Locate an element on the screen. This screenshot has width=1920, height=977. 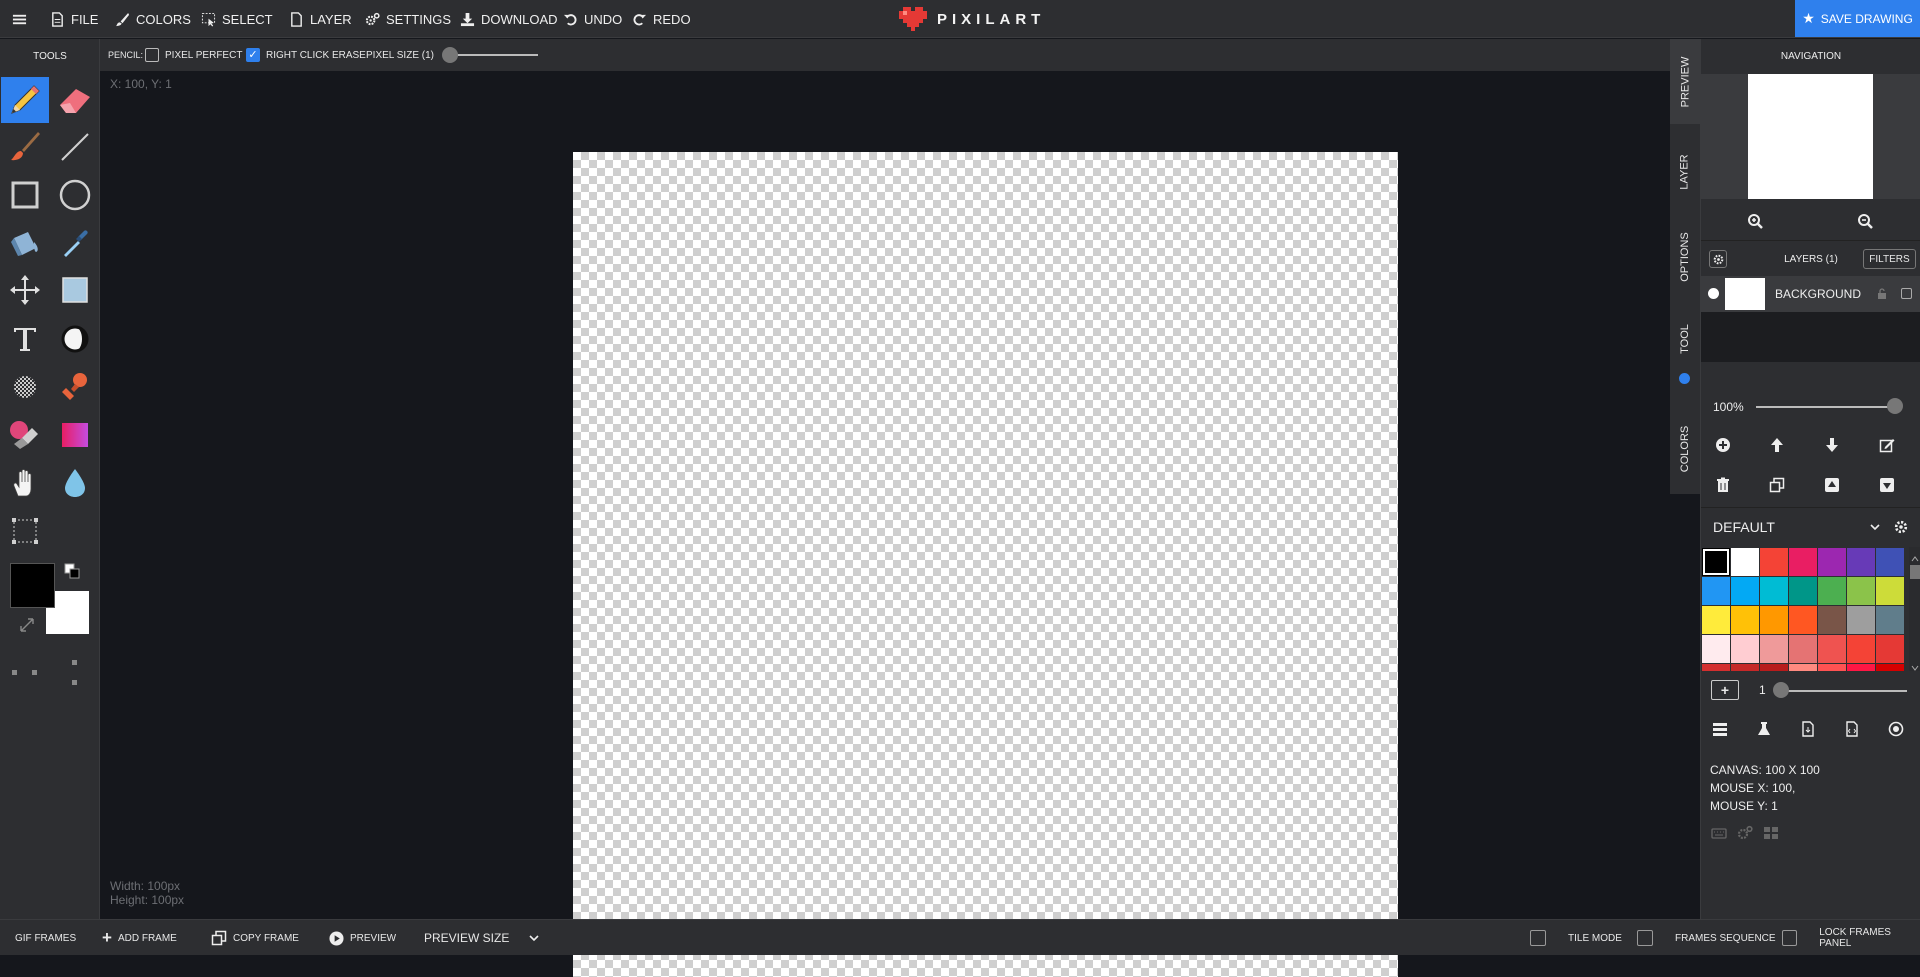
redo-button: REDO is located at coordinates (661, 19).